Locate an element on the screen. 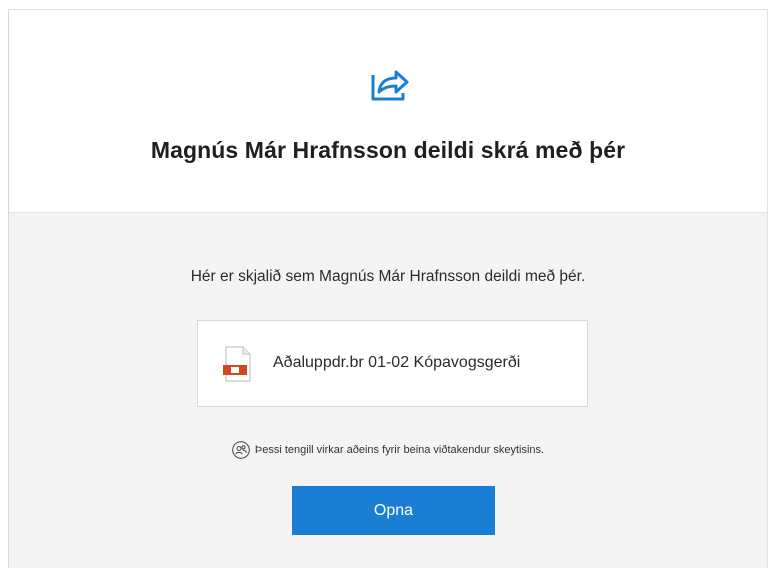 The width and height of the screenshot is (770, 568). shared-file-link: Aðaluppdr.br 01-02 Kópavogsgerði is located at coordinates (392, 363).